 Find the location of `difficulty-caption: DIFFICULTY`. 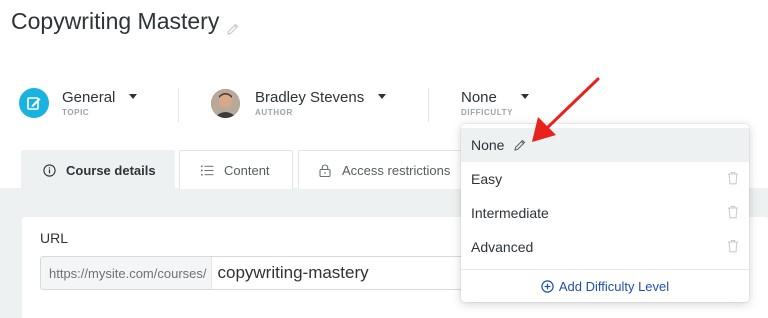

difficulty-caption: DIFFICULTY is located at coordinates (487, 112).